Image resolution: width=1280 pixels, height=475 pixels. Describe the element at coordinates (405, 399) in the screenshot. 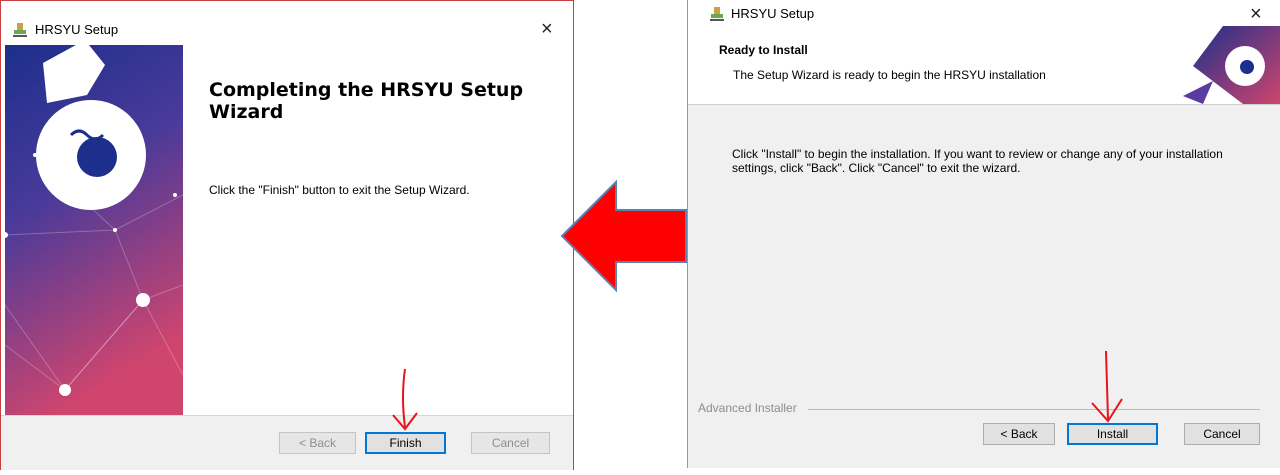

I see `annotation-arrow-finish` at that location.